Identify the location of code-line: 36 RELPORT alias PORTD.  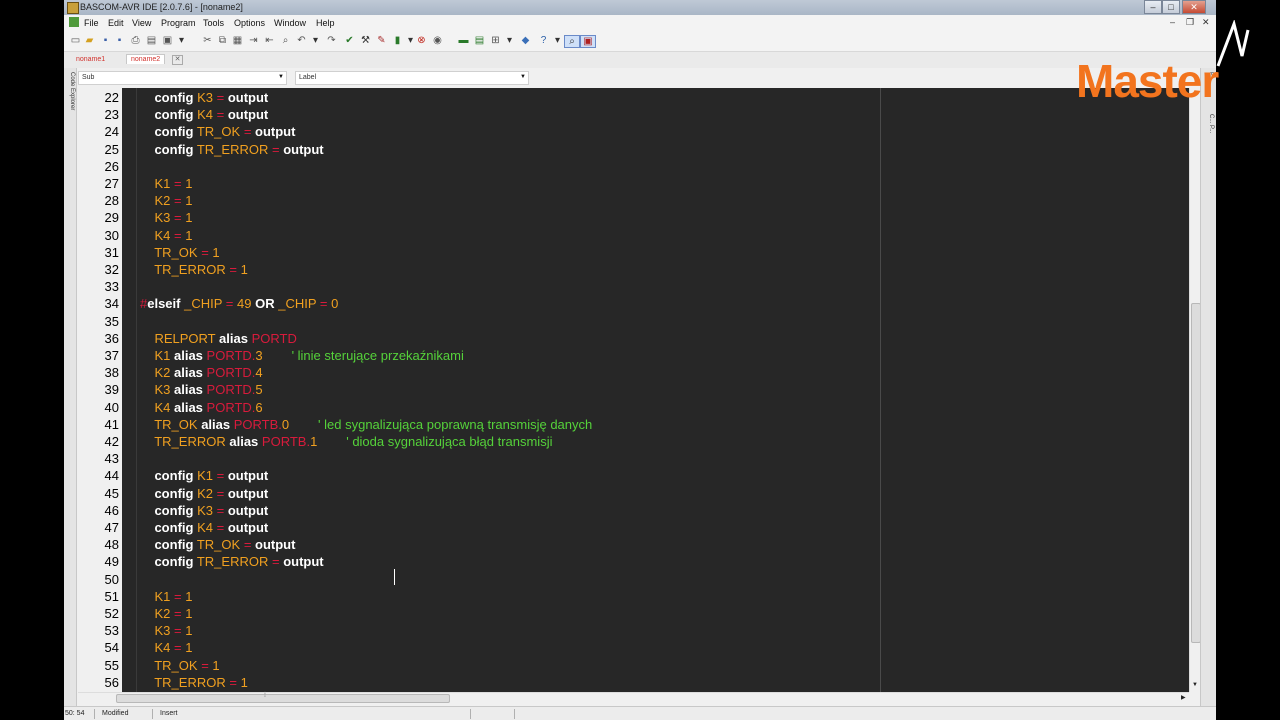
(633, 338).